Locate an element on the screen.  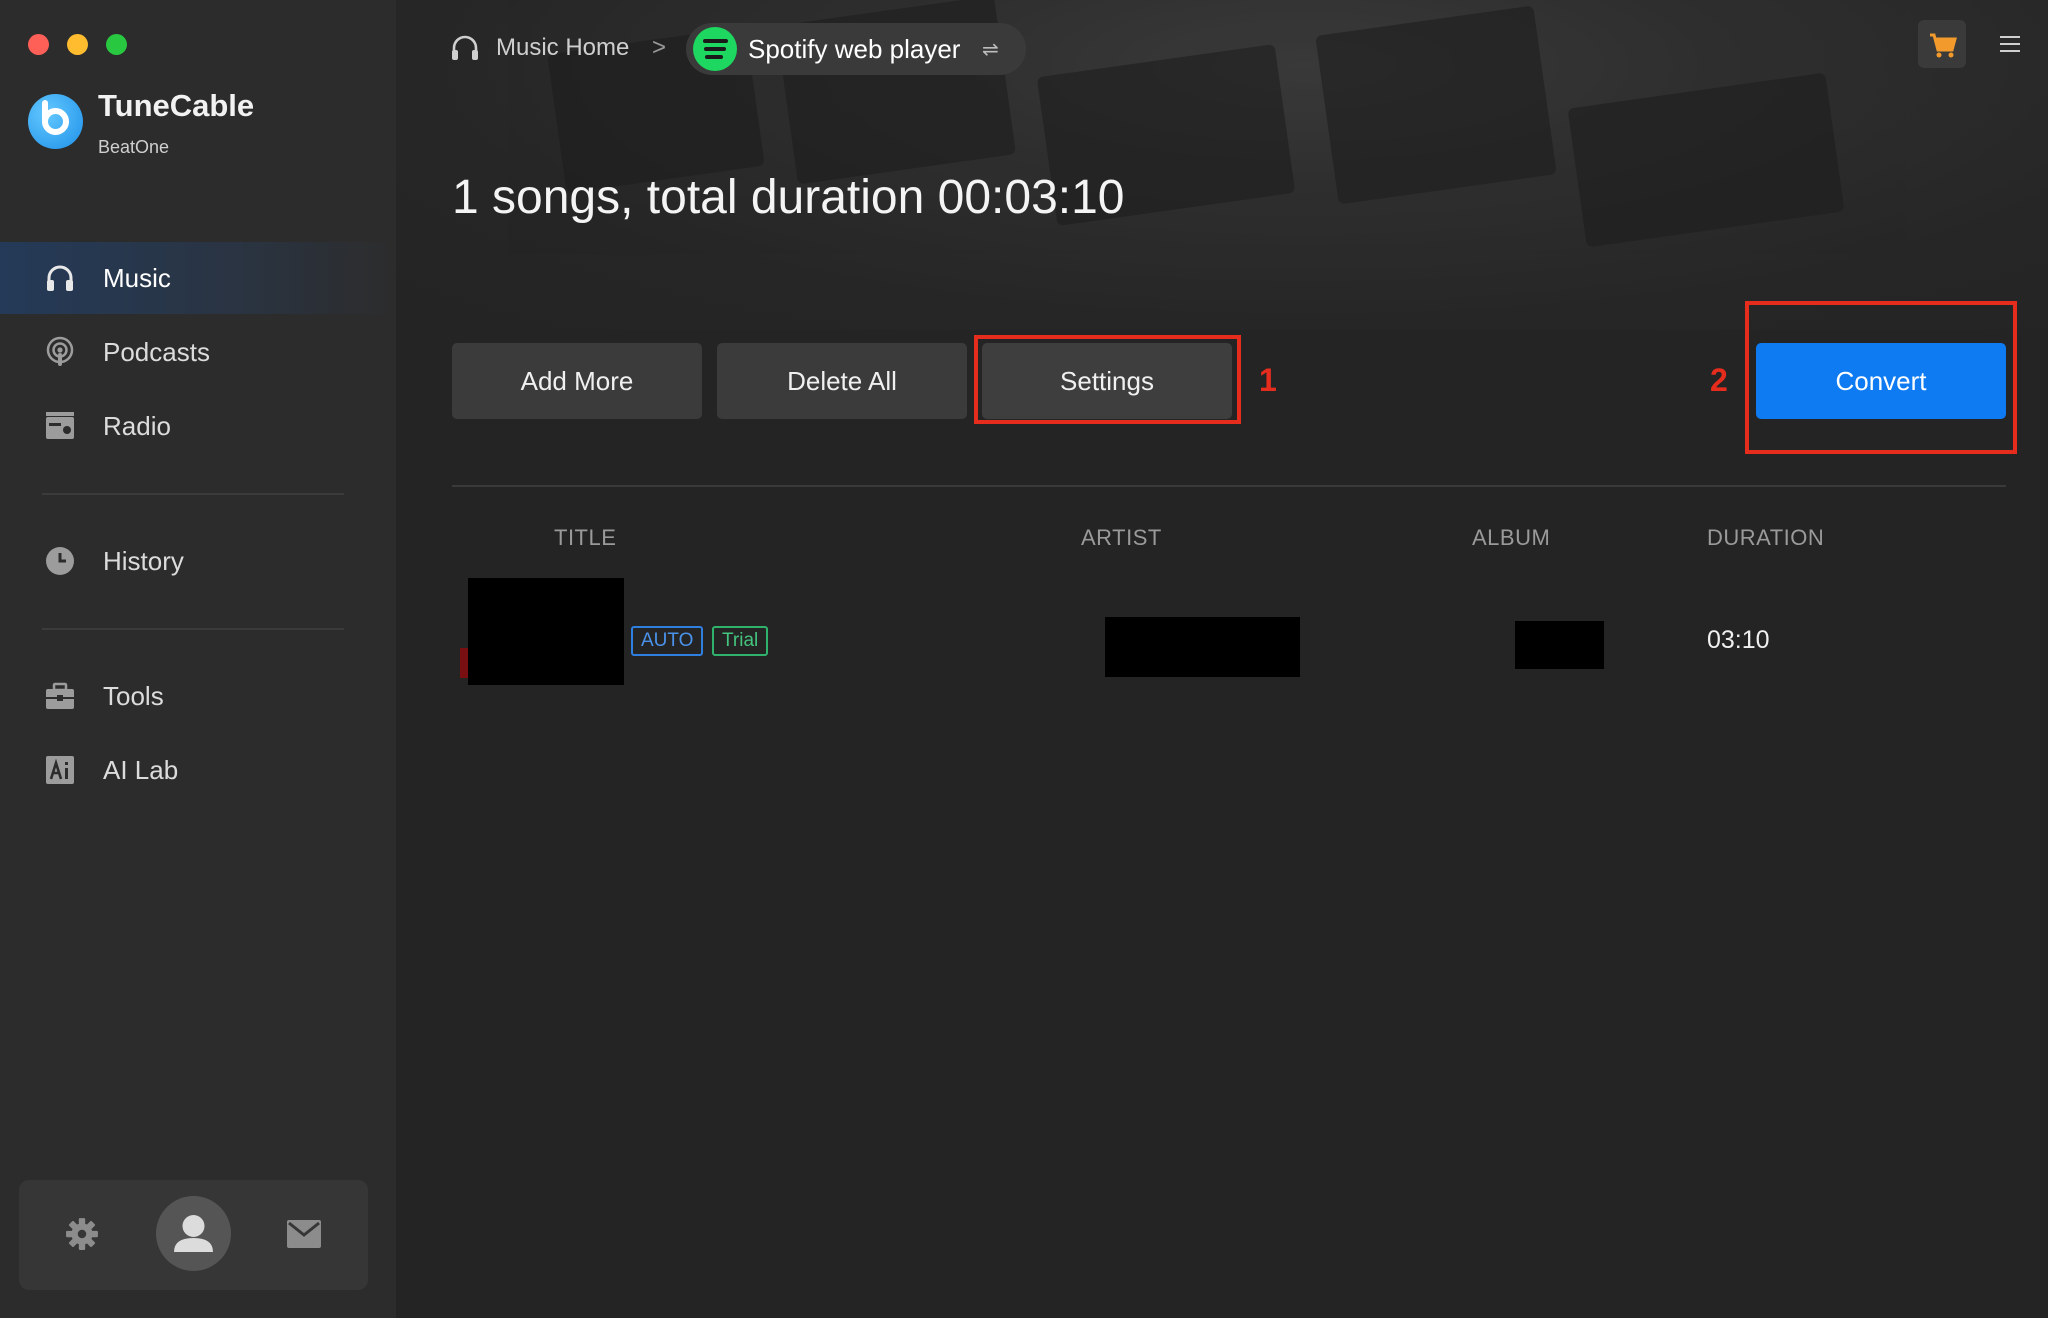
spotify-icon is located at coordinates (715, 49).